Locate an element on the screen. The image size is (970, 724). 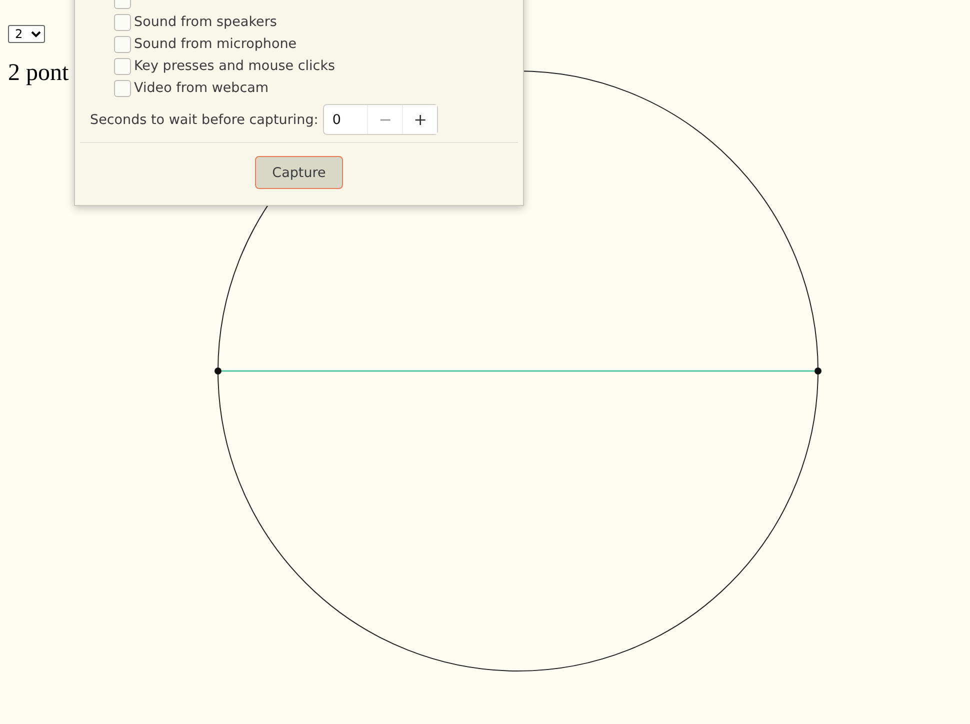
option-label: Sound from microphone is located at coordinates (215, 44).